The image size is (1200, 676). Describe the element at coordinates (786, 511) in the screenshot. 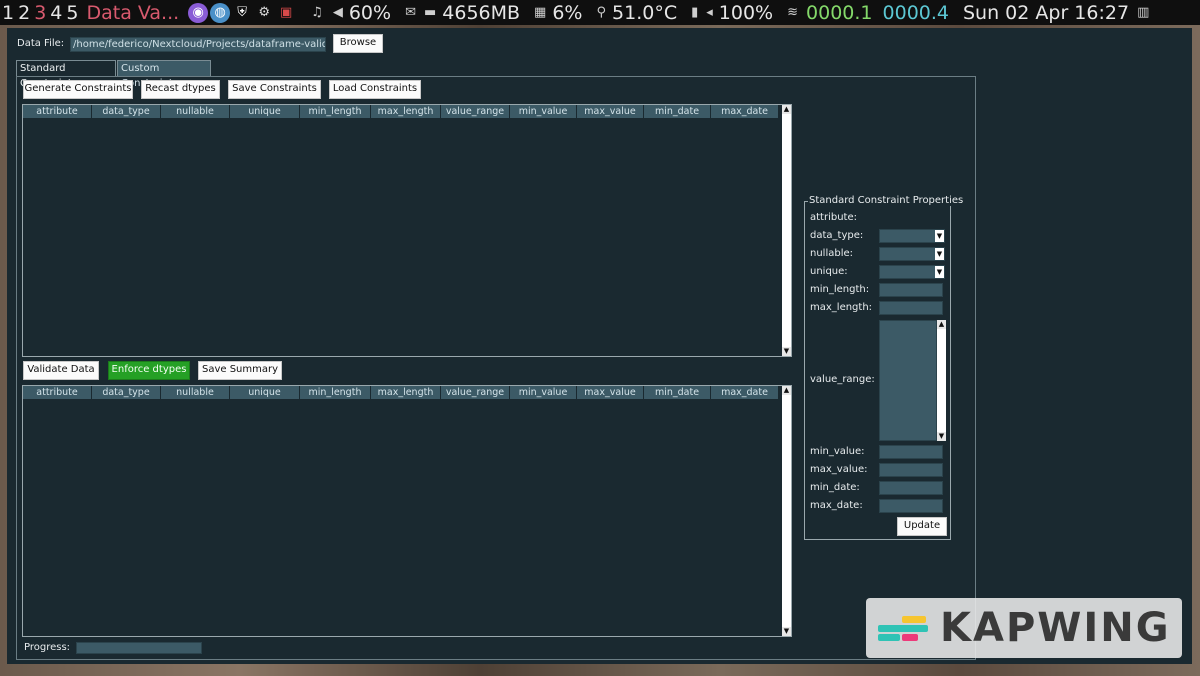

I see `summary-table-scrollbar: ▲ ▼` at that location.